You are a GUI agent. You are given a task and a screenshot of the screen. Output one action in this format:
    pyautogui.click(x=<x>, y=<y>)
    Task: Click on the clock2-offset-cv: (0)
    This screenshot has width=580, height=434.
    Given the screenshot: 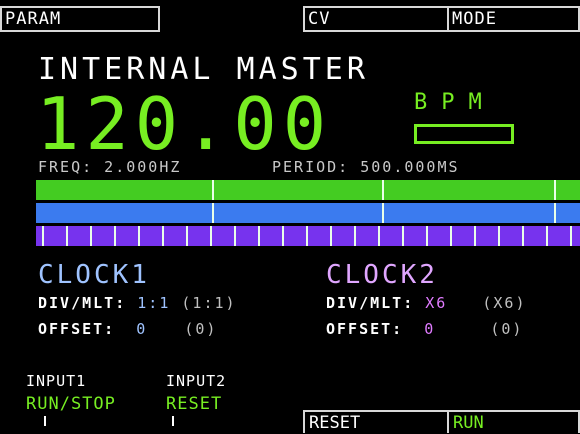 What is the action you would take?
    pyautogui.click(x=507, y=329)
    